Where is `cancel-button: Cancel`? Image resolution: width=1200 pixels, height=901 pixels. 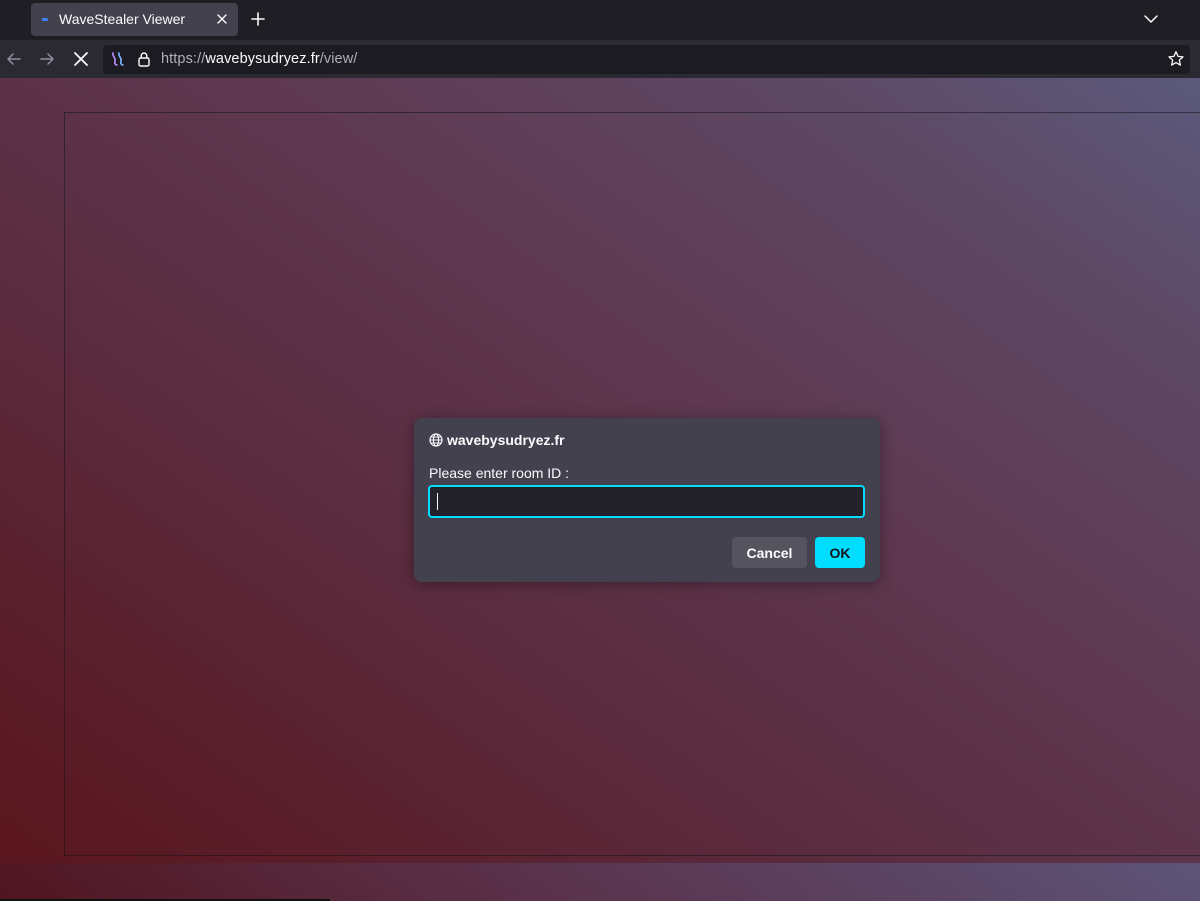
cancel-button: Cancel is located at coordinates (769, 552).